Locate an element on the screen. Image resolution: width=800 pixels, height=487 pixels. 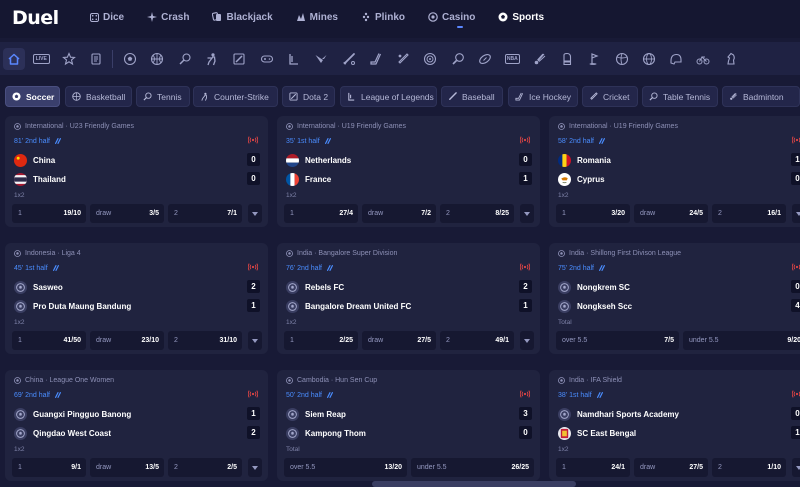
sport-handball is located at coordinates (649, 59).